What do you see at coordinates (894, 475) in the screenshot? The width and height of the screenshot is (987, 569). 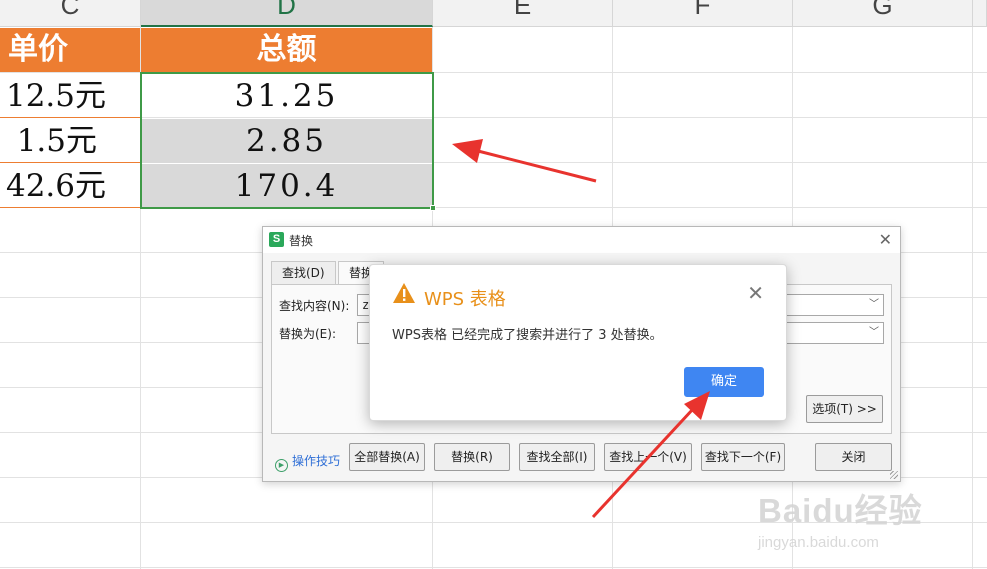 I see `resize-grip` at bounding box center [894, 475].